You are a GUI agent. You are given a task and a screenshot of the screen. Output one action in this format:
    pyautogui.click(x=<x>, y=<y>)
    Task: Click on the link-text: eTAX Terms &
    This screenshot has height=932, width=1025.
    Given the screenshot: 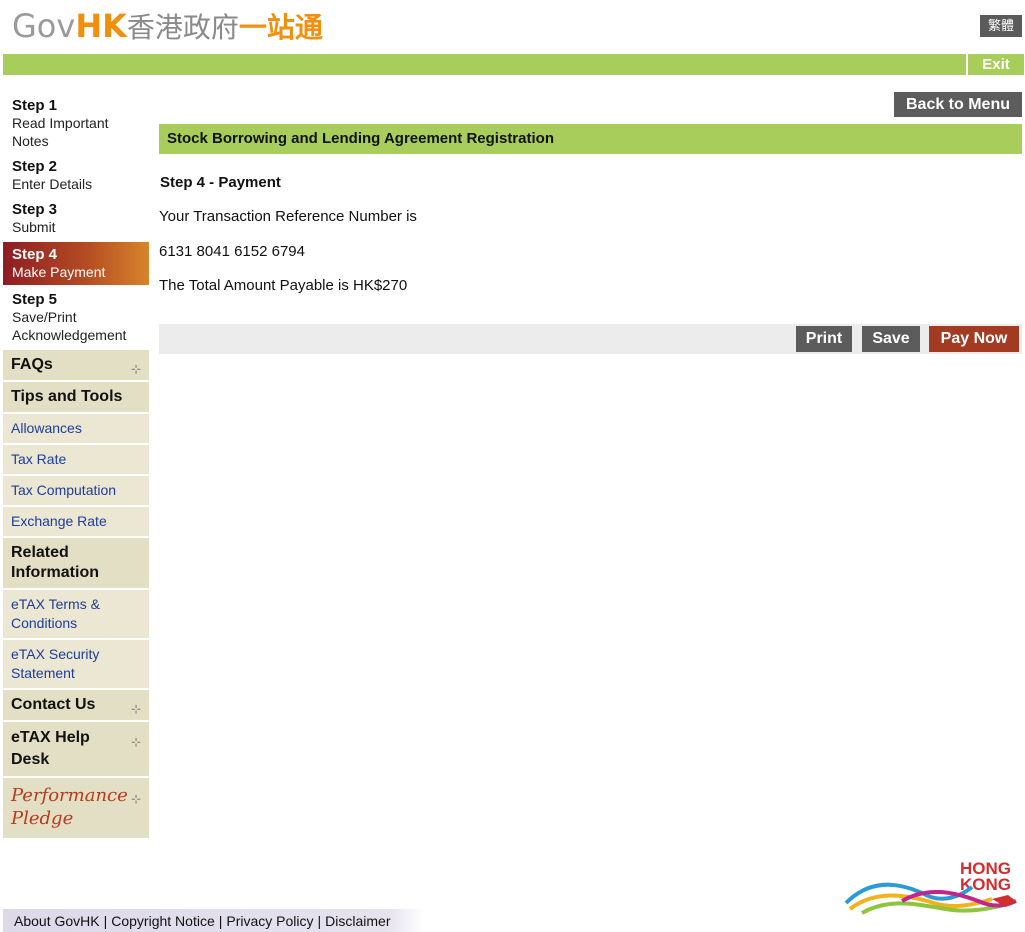 What is the action you would take?
    pyautogui.click(x=55, y=604)
    